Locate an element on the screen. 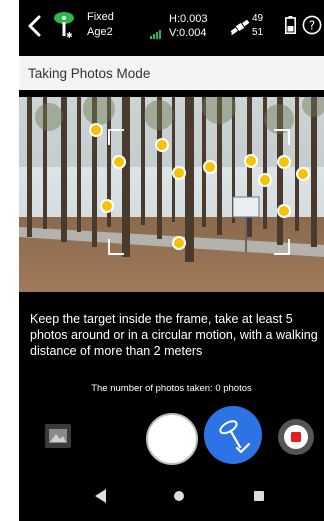 The image size is (324, 521). survey-pole-target-icon is located at coordinates (235, 437).